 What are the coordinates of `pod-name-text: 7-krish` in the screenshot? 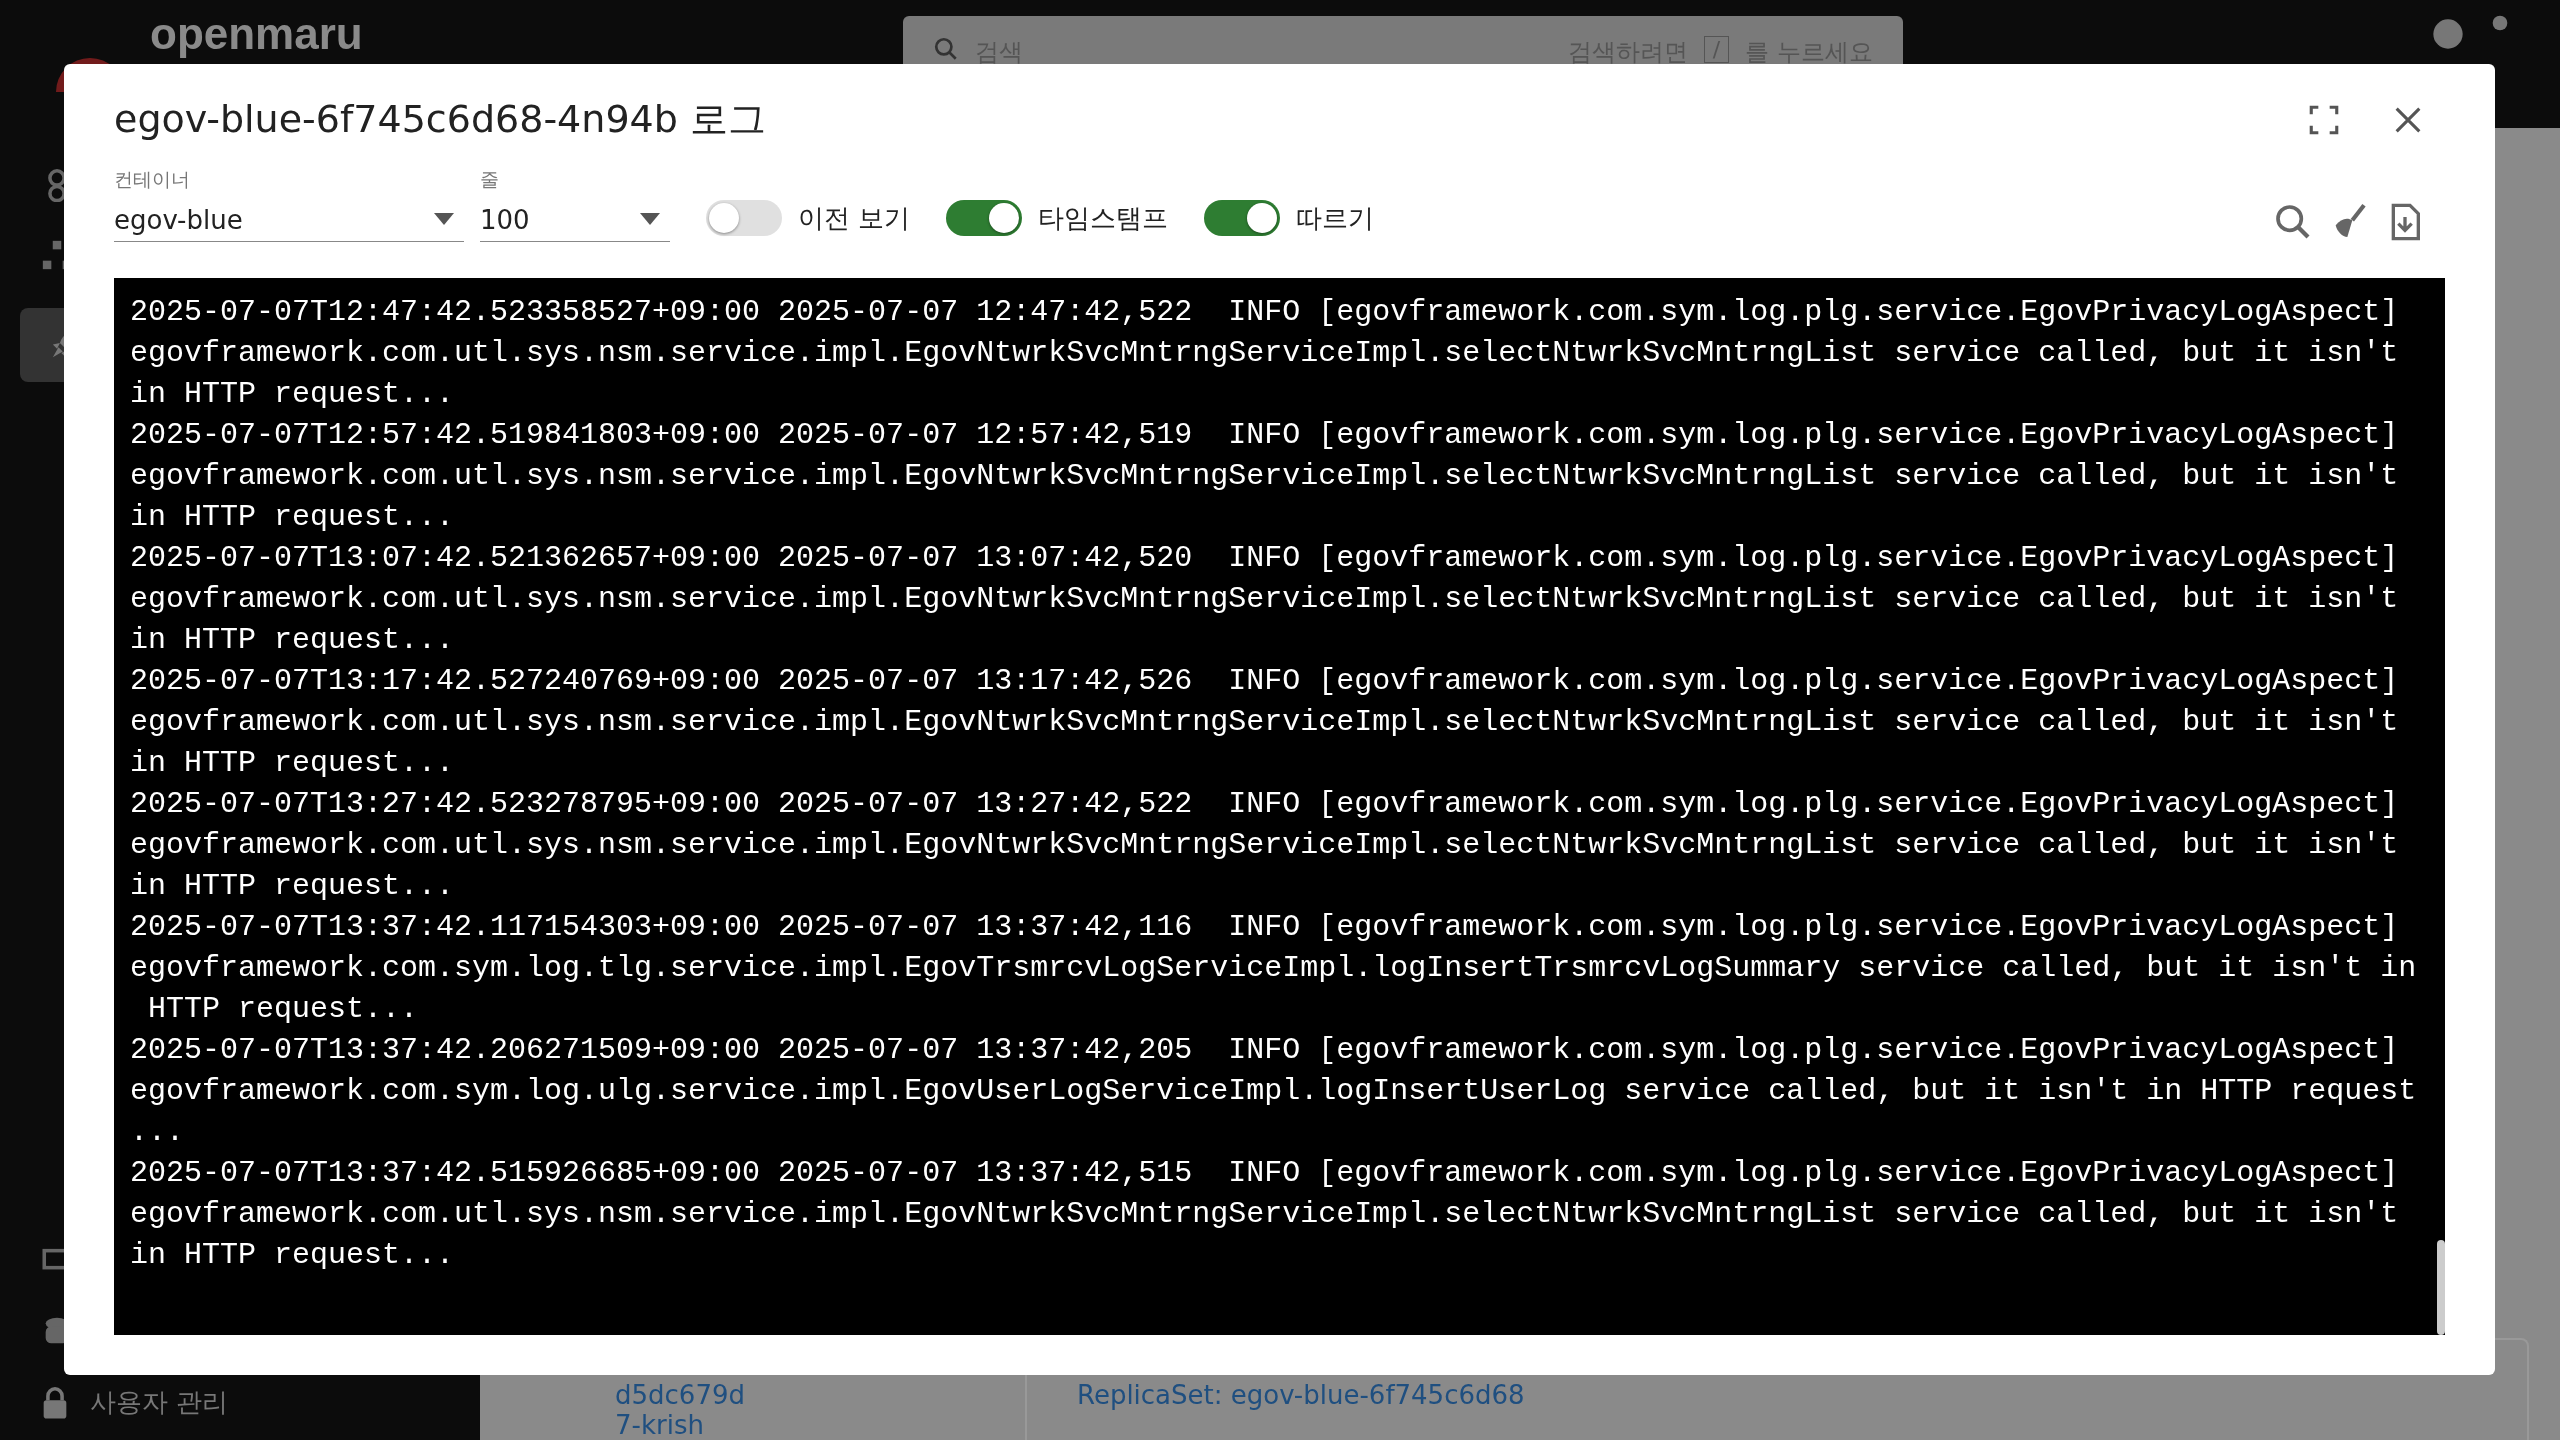 It's located at (660, 1425).